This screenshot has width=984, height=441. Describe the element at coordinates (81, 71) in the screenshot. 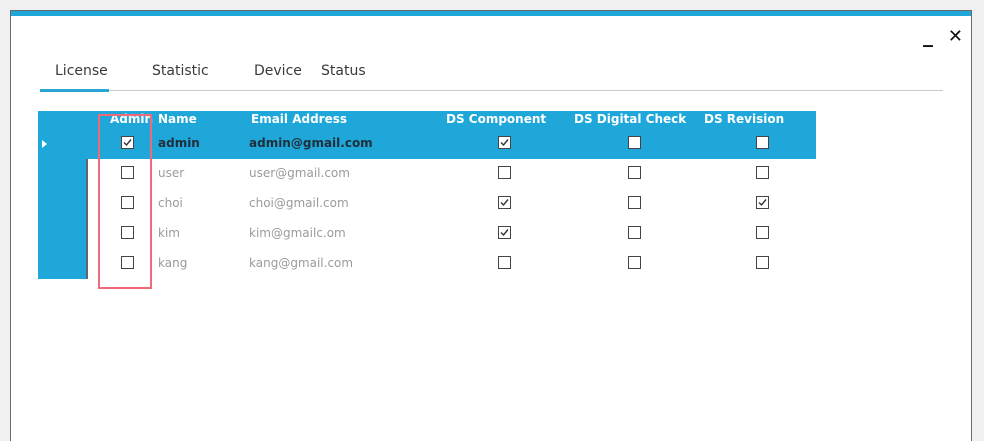

I see `tab-license: License` at that location.